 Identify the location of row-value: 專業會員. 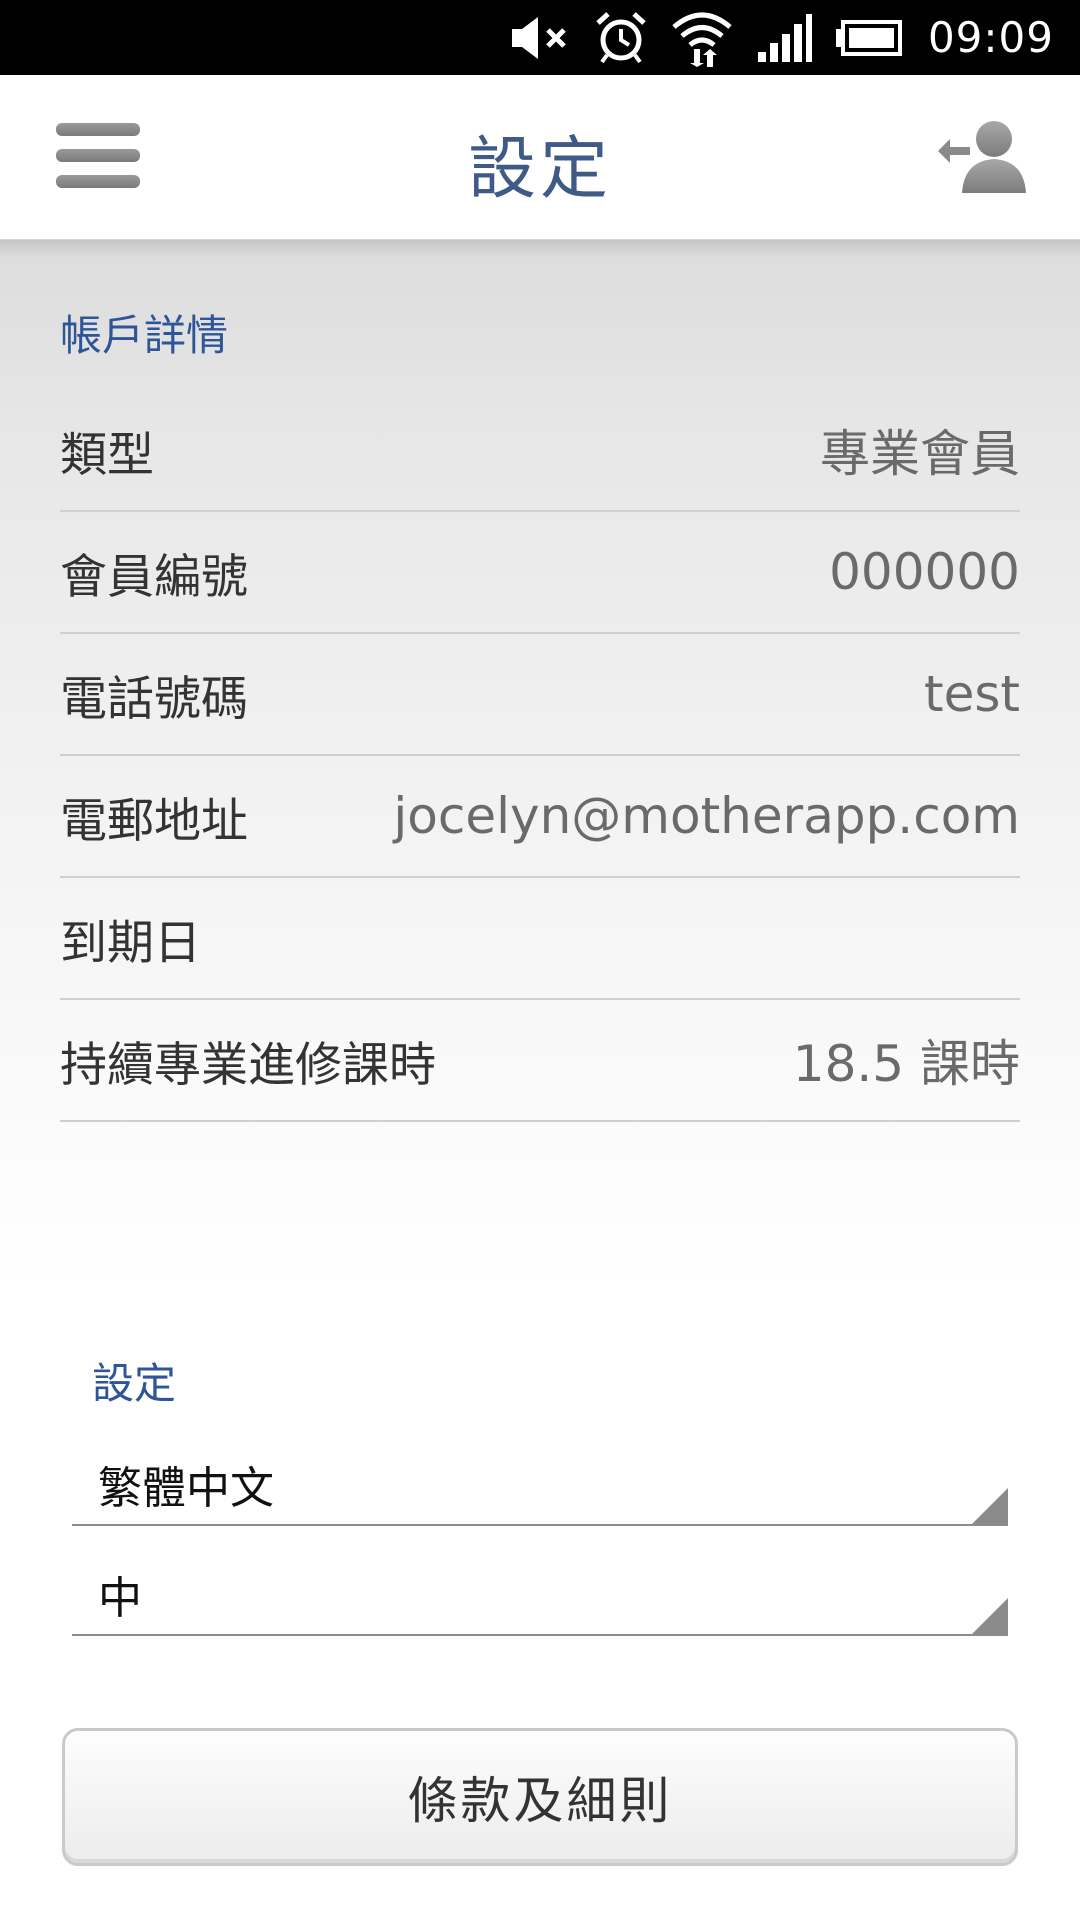
(920, 454).